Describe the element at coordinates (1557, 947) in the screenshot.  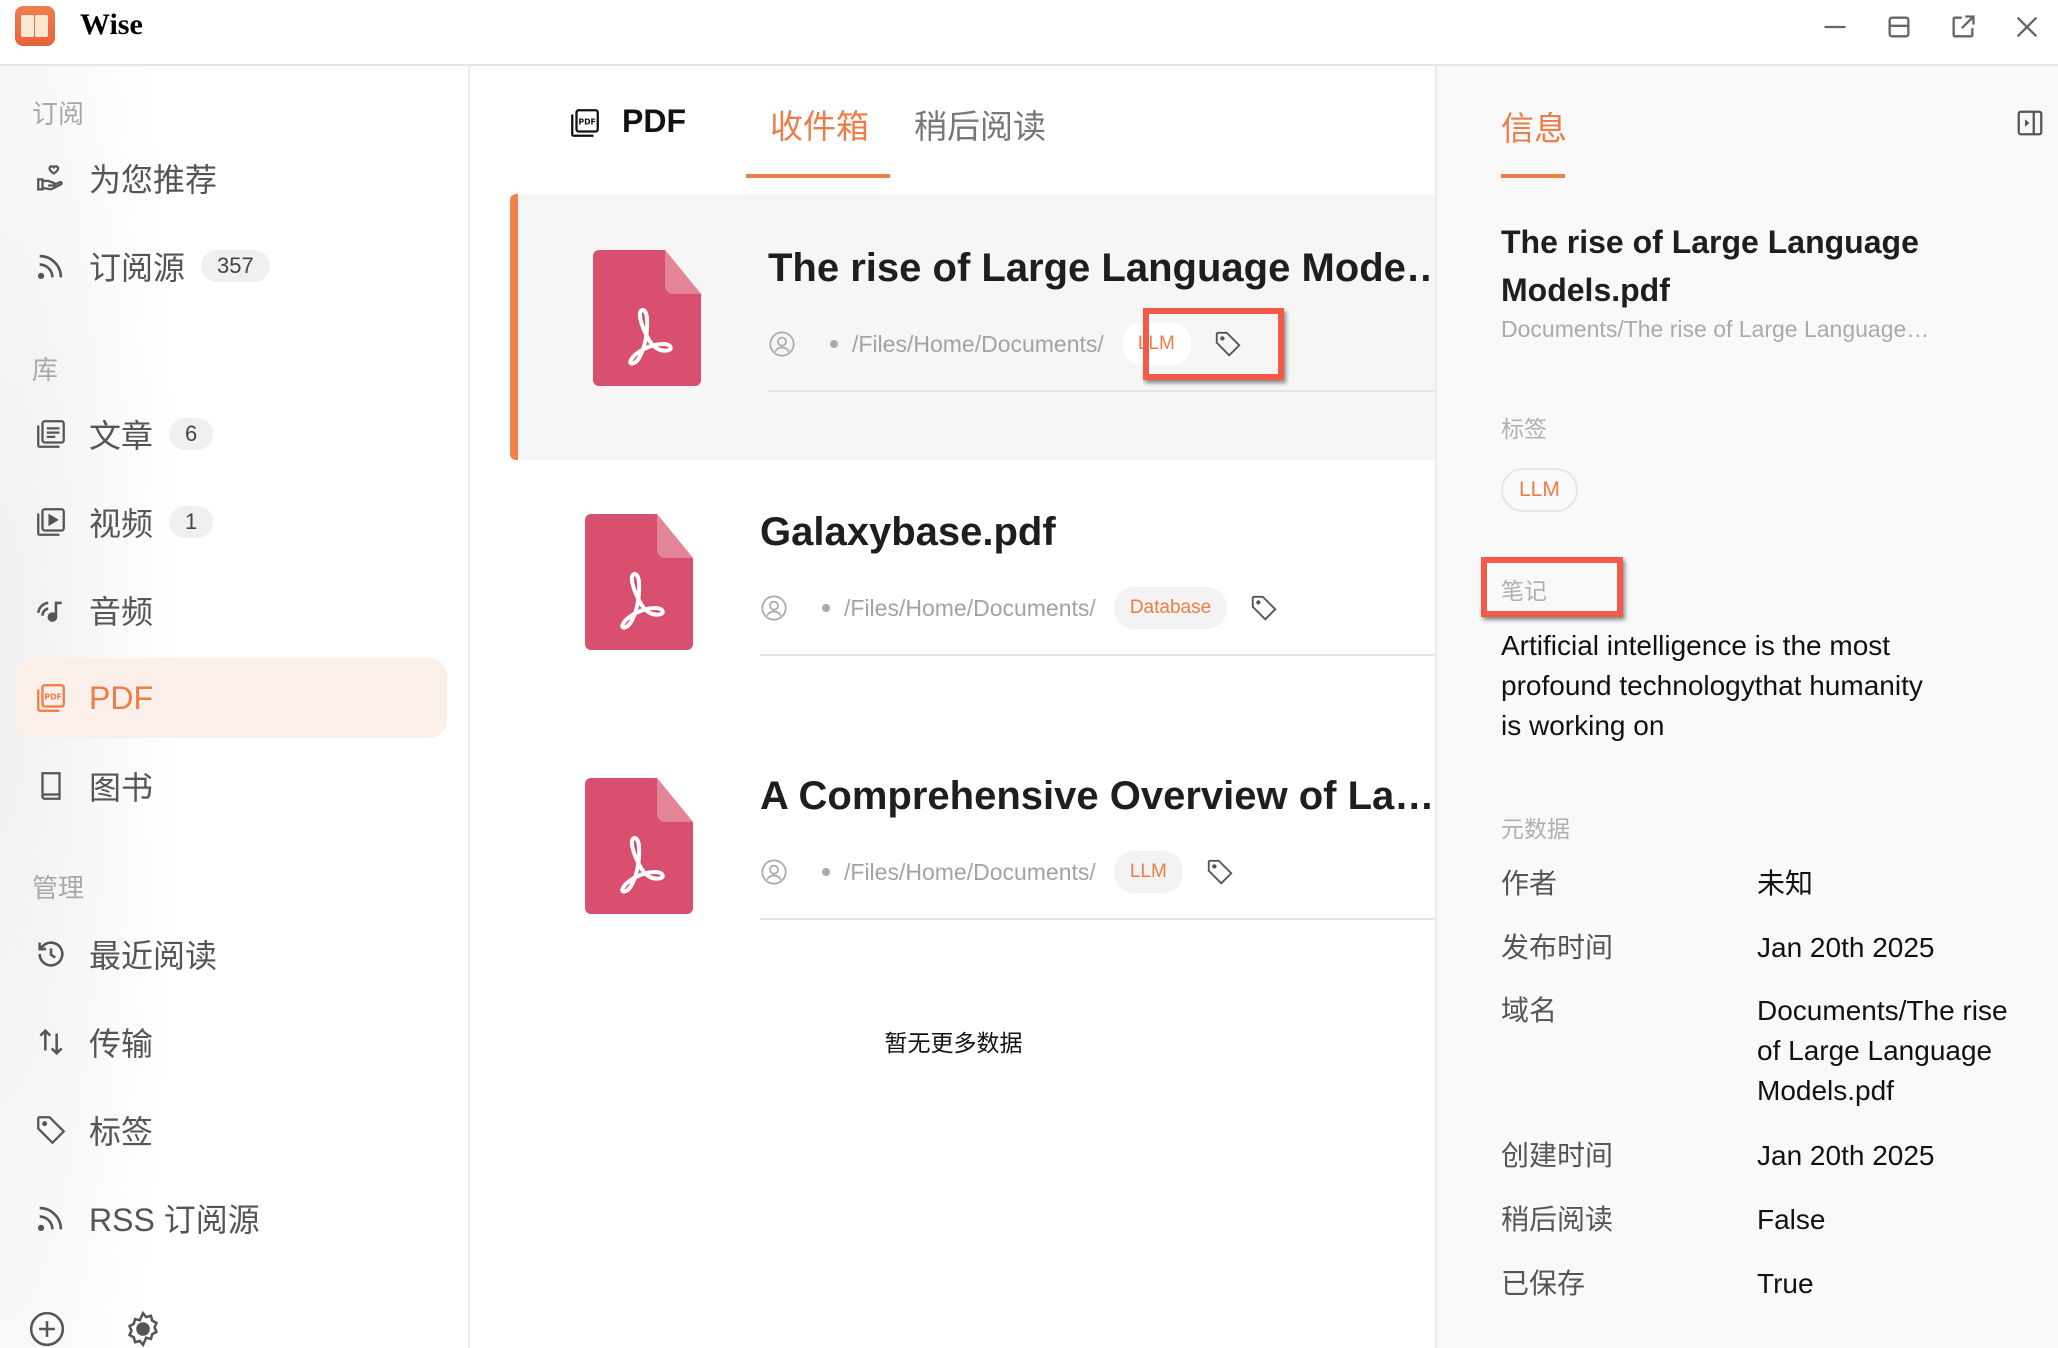
I see `meta-key: 发布时间` at that location.